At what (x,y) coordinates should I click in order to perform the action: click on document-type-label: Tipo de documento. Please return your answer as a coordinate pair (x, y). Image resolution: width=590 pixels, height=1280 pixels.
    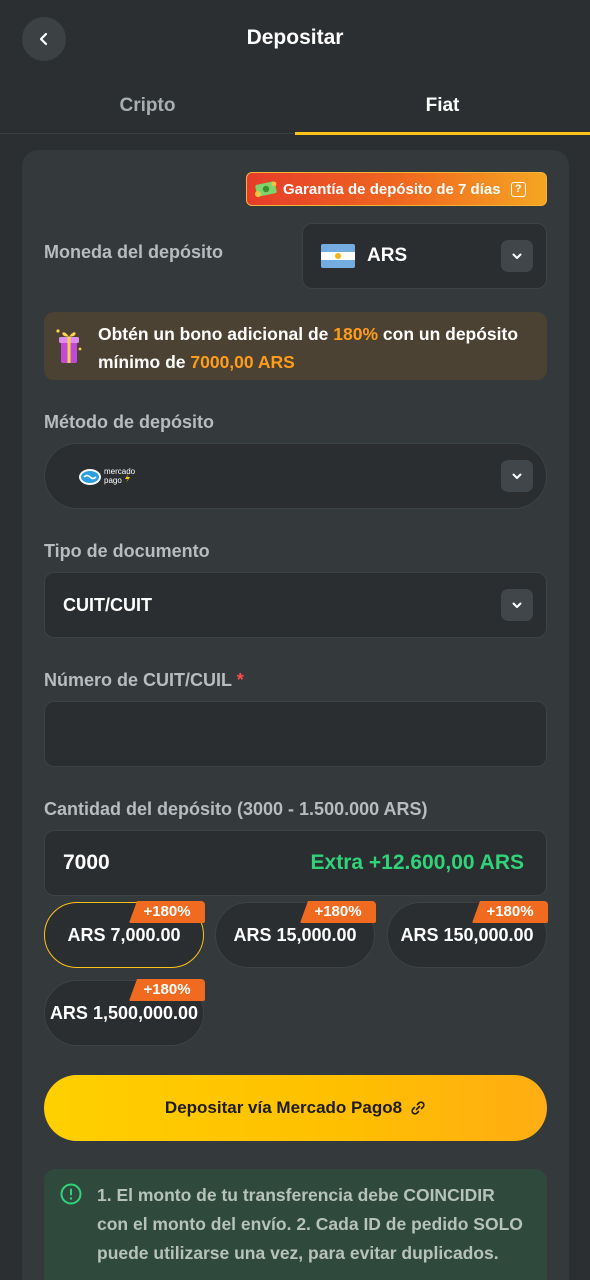
    Looking at the image, I should click on (127, 551).